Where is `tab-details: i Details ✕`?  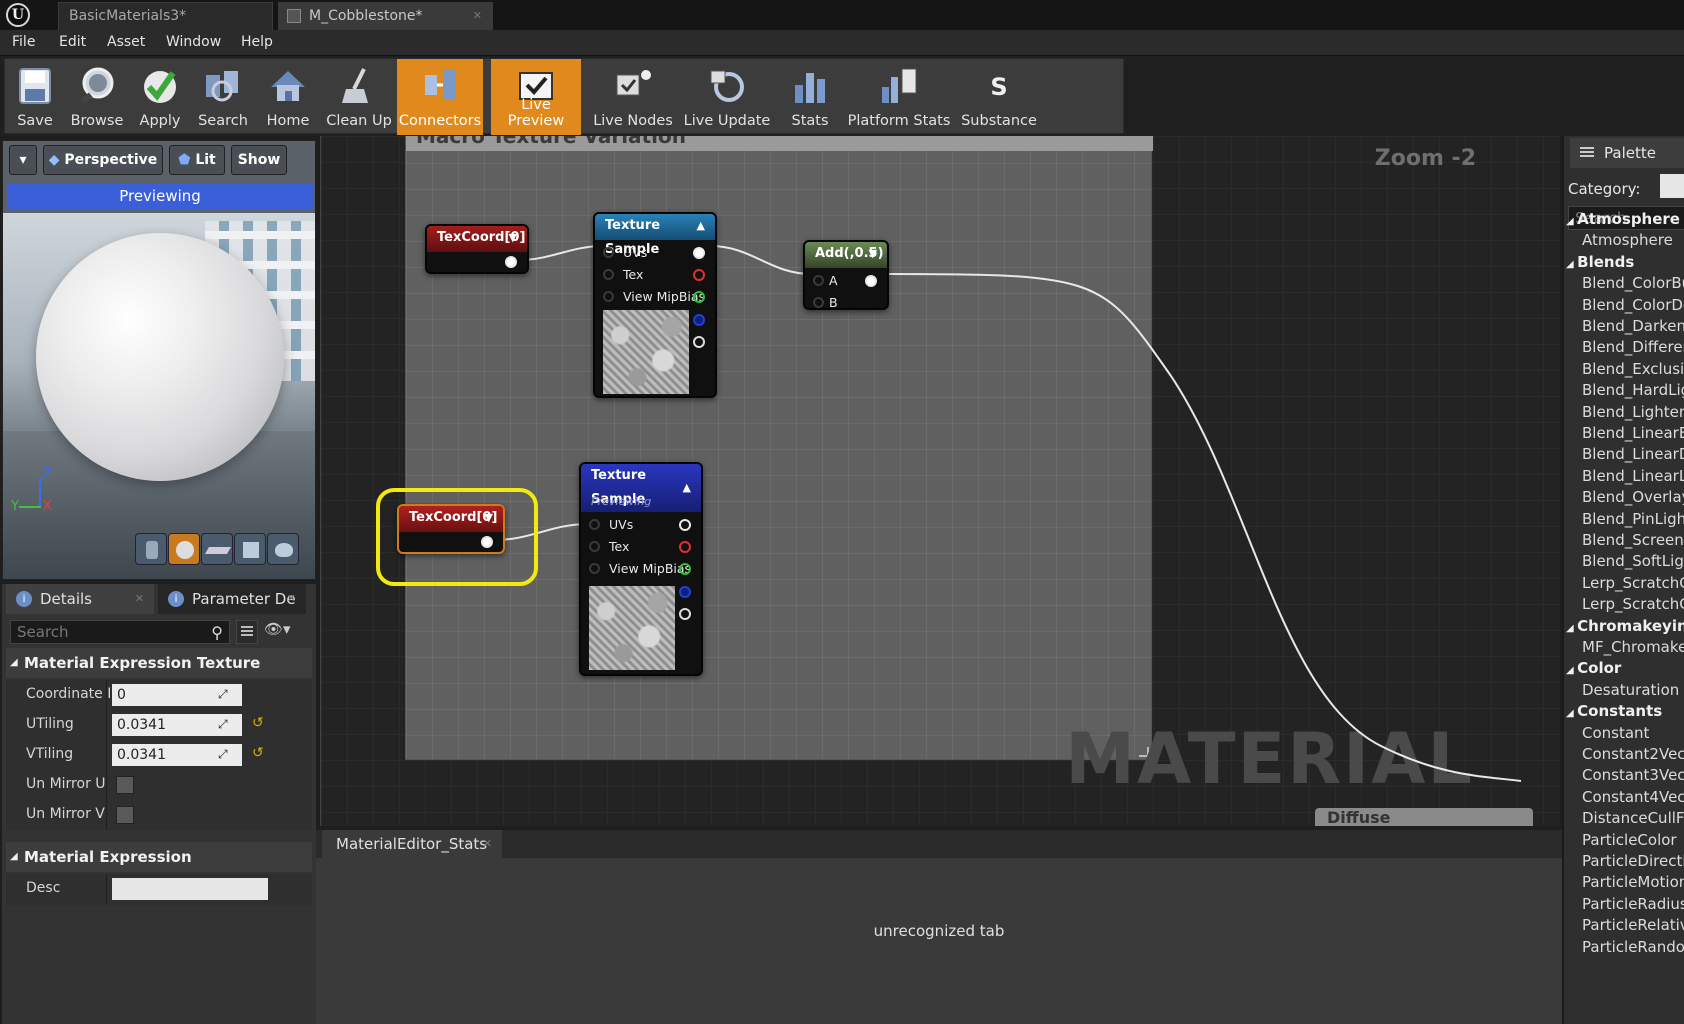
tab-details: i Details ✕ is located at coordinates (80, 599).